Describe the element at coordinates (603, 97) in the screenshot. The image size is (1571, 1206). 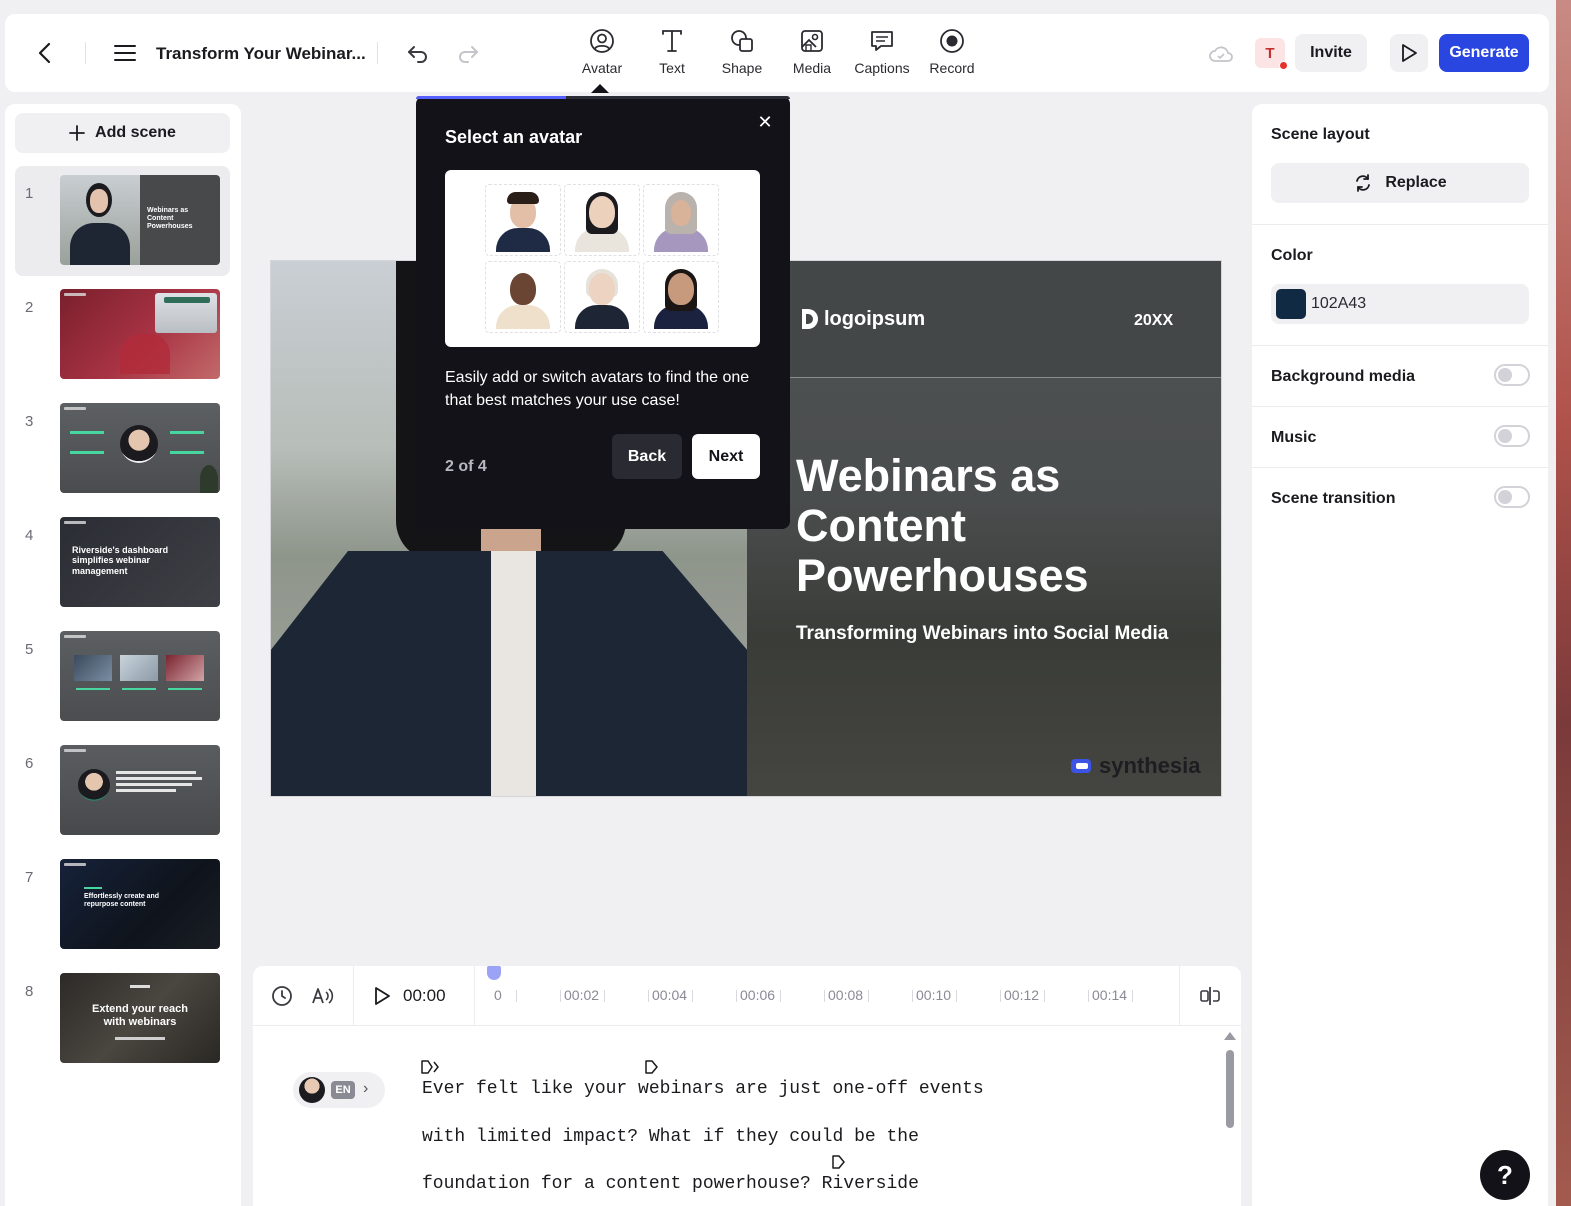
I see `popup-progress-bar` at that location.